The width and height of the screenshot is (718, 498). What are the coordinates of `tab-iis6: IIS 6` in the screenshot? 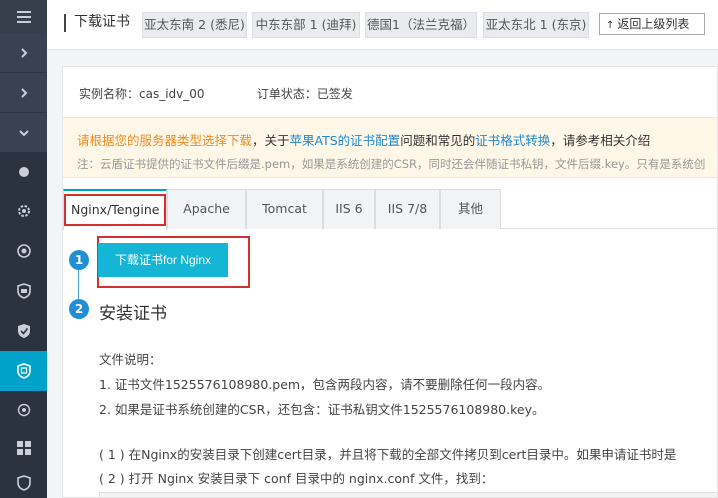 It's located at (349, 209).